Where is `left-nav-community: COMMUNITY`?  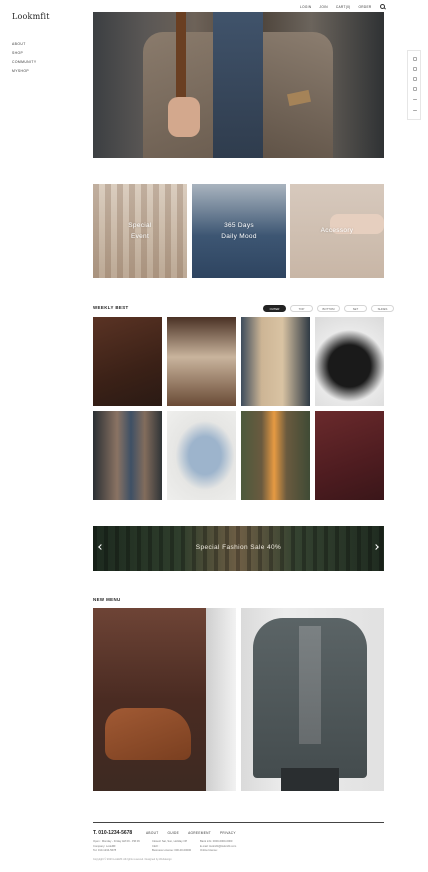
left-nav-community: COMMUNITY is located at coordinates (24, 62).